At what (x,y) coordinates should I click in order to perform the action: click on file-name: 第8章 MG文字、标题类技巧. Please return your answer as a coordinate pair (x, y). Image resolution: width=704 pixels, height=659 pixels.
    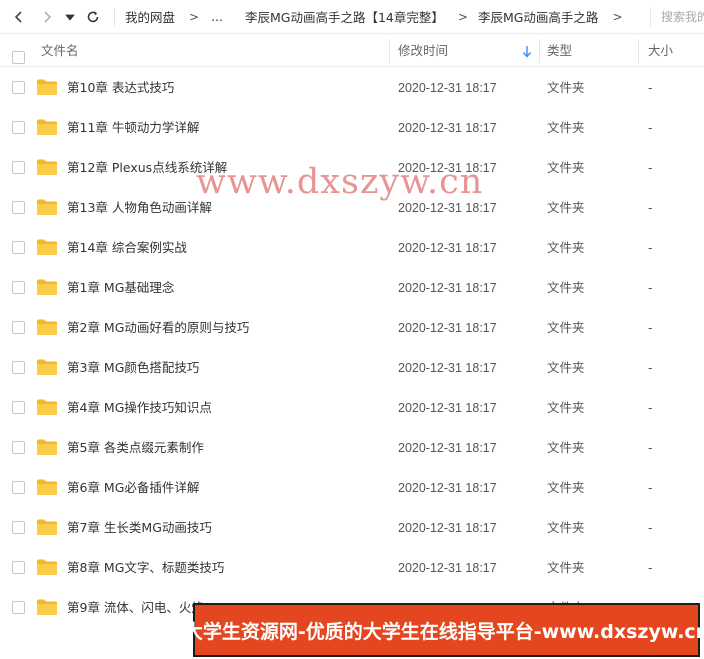
    Looking at the image, I should click on (145, 568).